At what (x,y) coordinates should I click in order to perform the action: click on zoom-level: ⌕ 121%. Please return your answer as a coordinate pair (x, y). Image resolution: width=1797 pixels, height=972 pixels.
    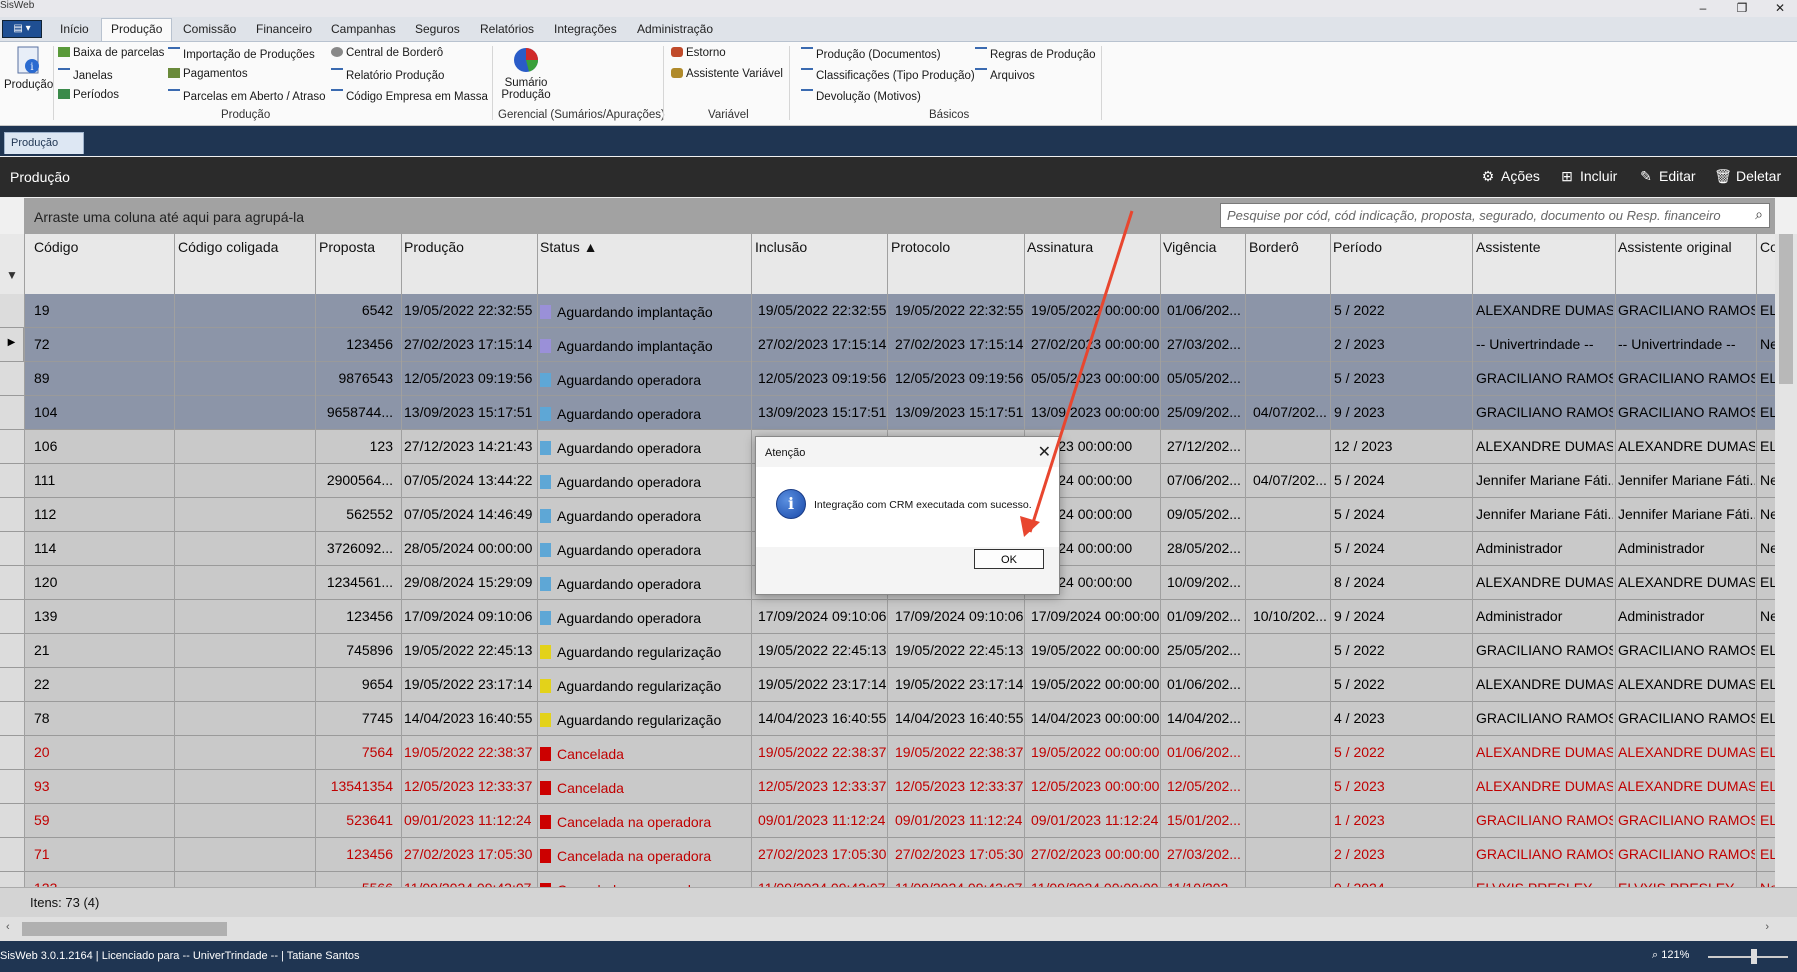
    Looking at the image, I should click on (1670, 955).